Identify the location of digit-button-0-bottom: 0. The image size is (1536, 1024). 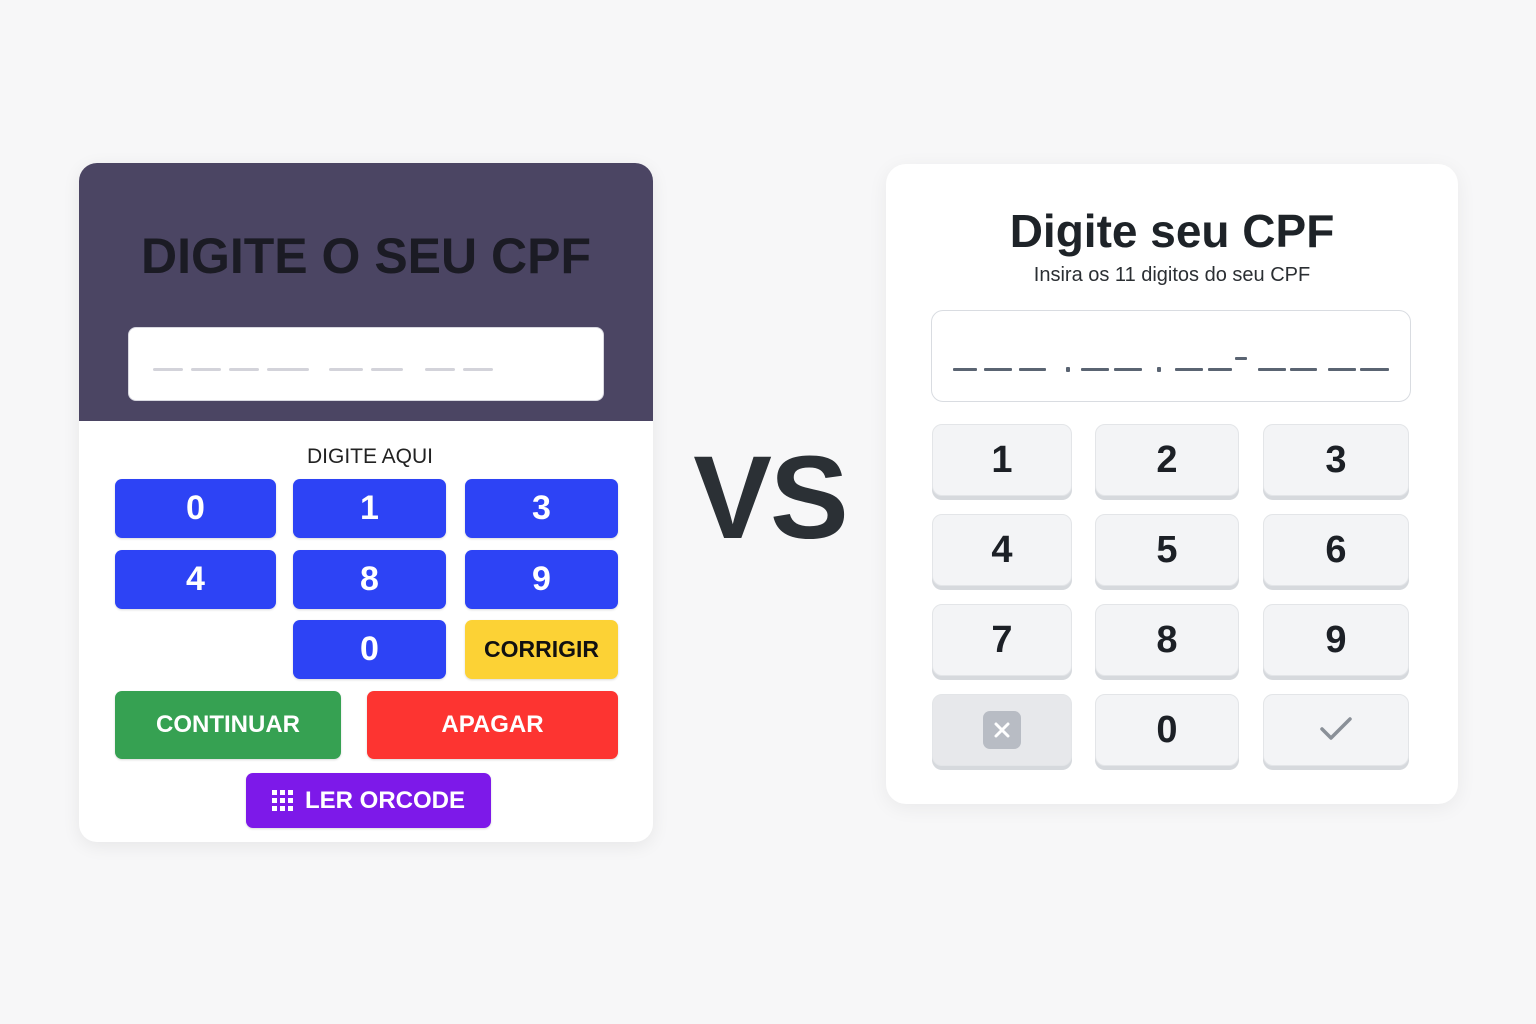
(369, 649).